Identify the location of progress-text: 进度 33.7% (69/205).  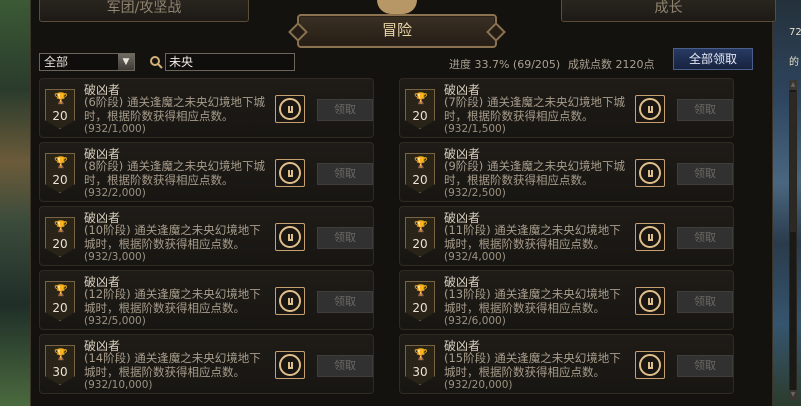
(505, 64).